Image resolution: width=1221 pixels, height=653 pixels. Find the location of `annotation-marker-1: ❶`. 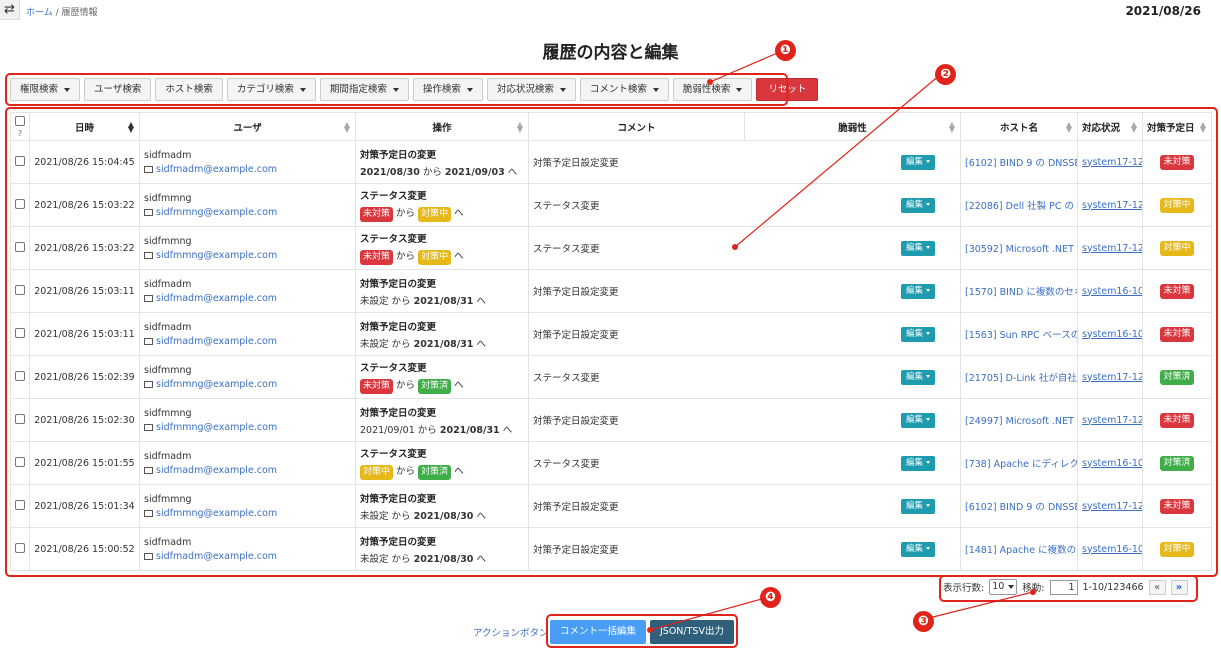

annotation-marker-1: ❶ is located at coordinates (785, 50).